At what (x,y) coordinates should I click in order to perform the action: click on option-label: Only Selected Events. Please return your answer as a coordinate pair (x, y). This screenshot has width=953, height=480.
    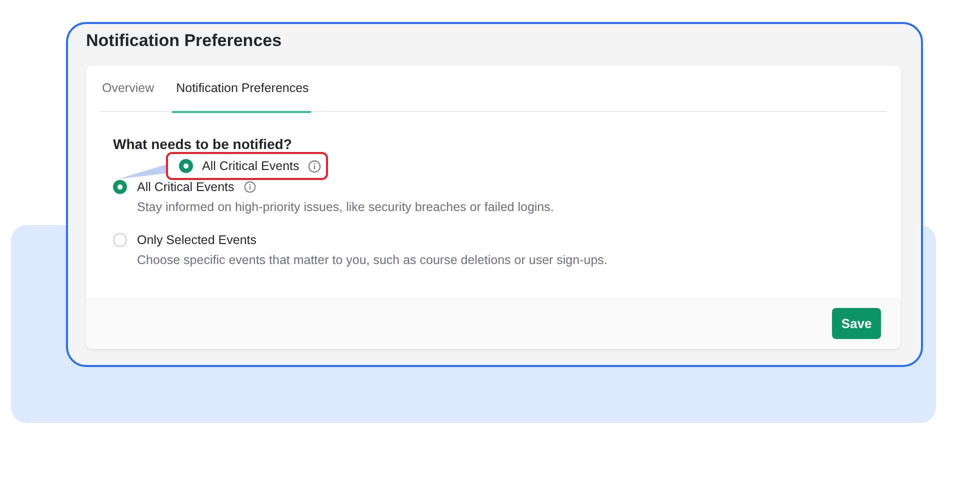
    Looking at the image, I should click on (197, 240).